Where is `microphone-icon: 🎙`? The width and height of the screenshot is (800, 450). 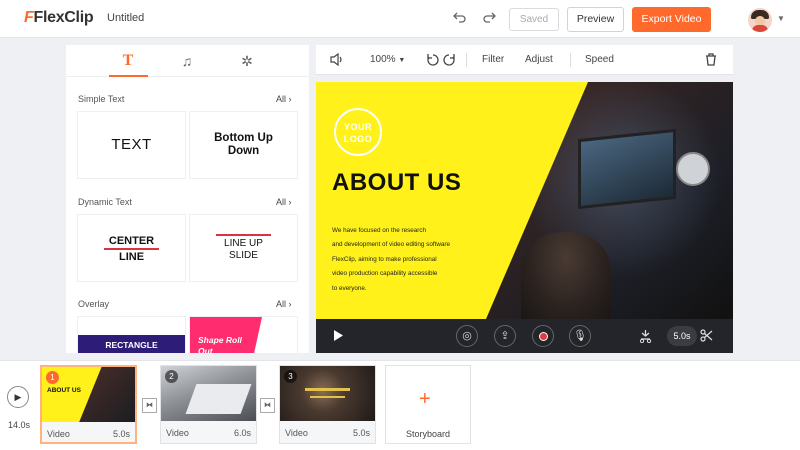
microphone-icon: 🎙 is located at coordinates (580, 336).